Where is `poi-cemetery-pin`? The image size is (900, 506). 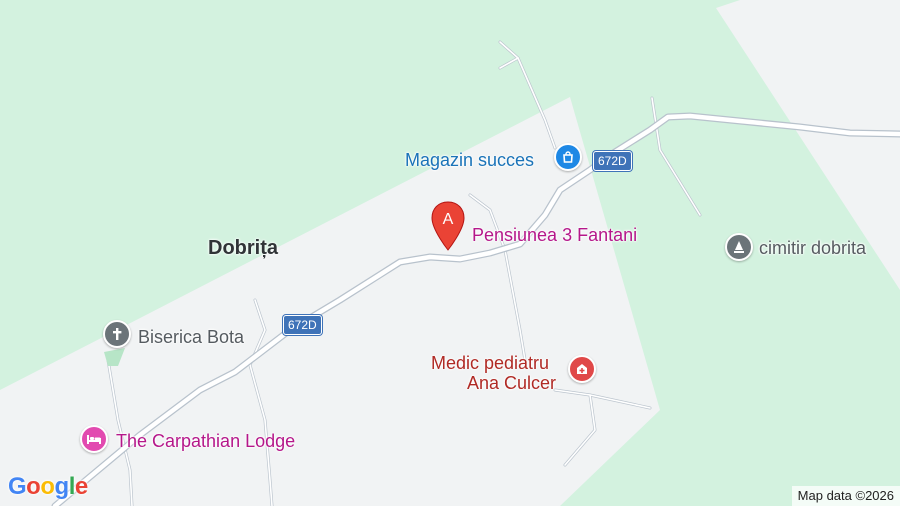
poi-cemetery-pin is located at coordinates (739, 247).